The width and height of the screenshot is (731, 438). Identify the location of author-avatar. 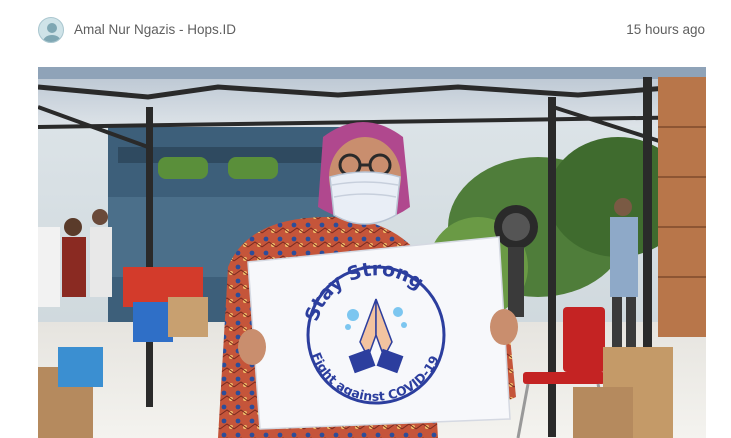
(51, 30).